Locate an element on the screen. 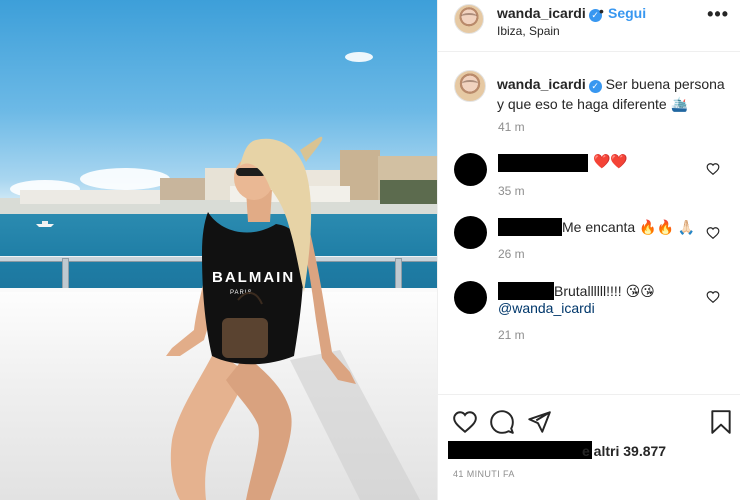  comment-time: 35 m is located at coordinates (511, 191).